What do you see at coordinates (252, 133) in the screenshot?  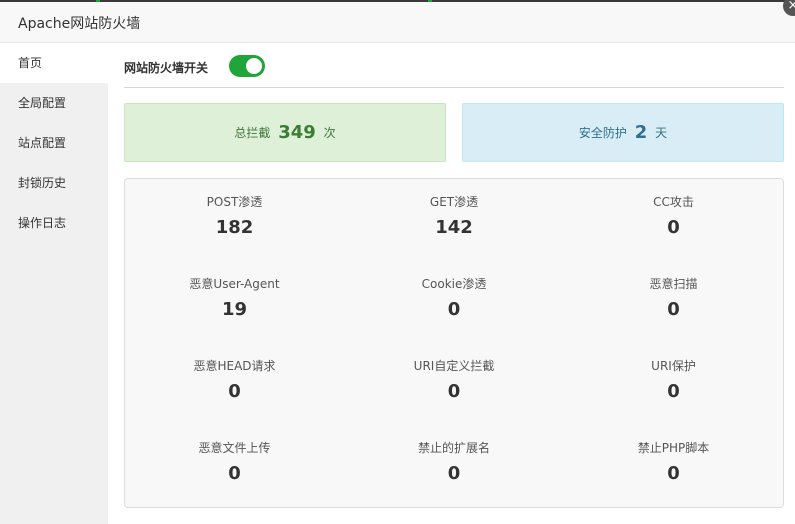 I see `total-block-prefix: 总拦截` at bounding box center [252, 133].